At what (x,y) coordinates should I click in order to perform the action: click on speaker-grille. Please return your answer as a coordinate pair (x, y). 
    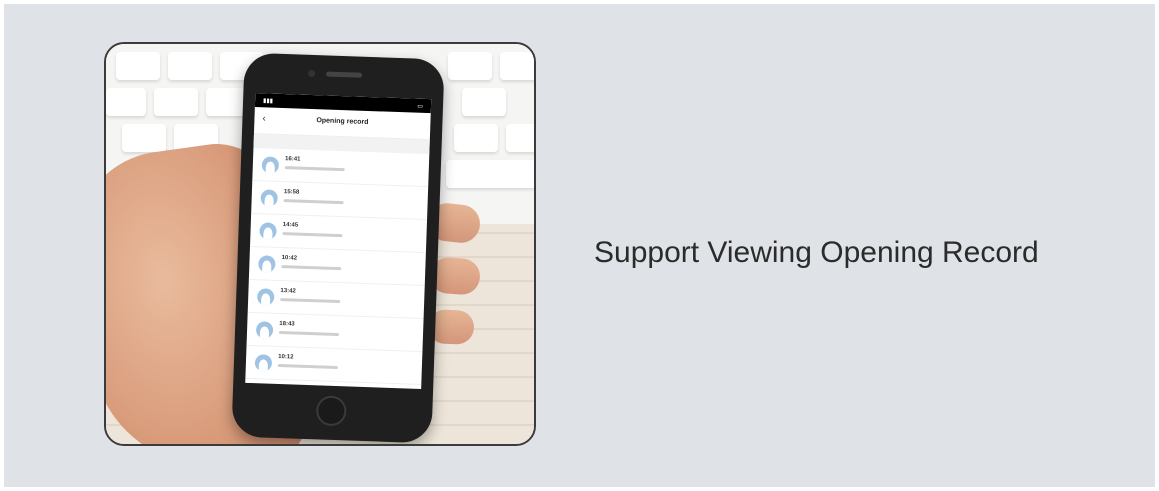
    Looking at the image, I should click on (344, 74).